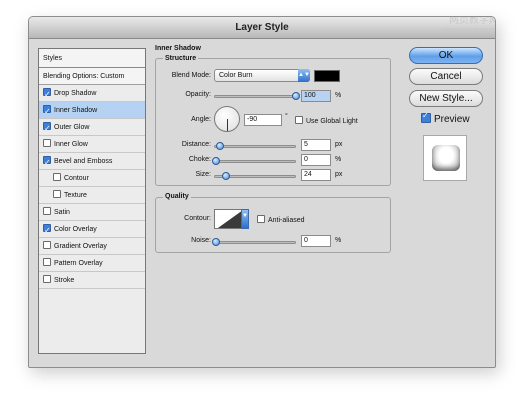  Describe the element at coordinates (286, 220) in the screenshot. I see `anti-aliased-label: Anti-aliased` at that location.